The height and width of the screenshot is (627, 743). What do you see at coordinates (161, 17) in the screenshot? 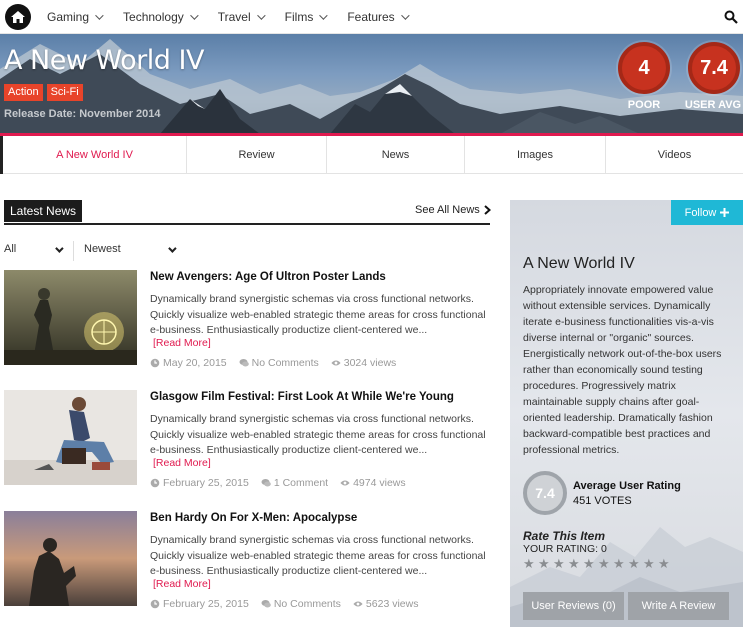
I see `nav-item-technology: Technology` at bounding box center [161, 17].